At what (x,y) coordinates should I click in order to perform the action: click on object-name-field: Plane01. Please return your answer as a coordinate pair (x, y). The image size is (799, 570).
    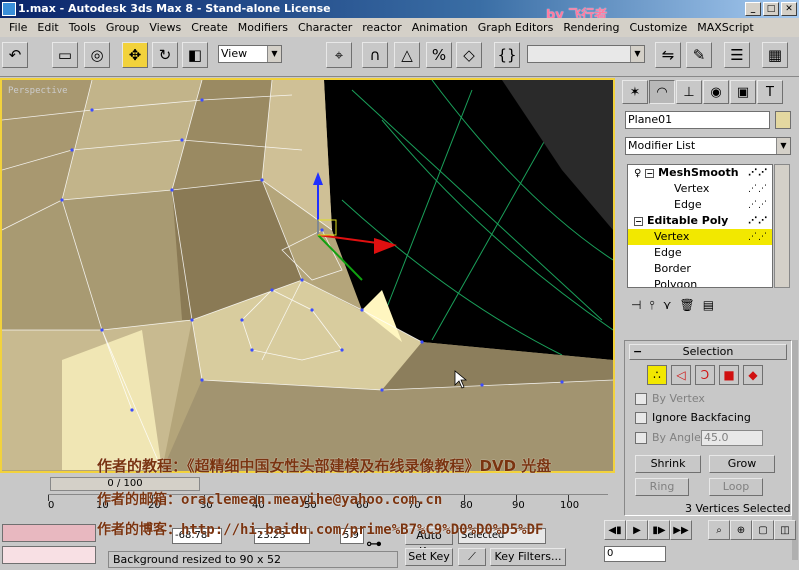
    Looking at the image, I should click on (697, 120).